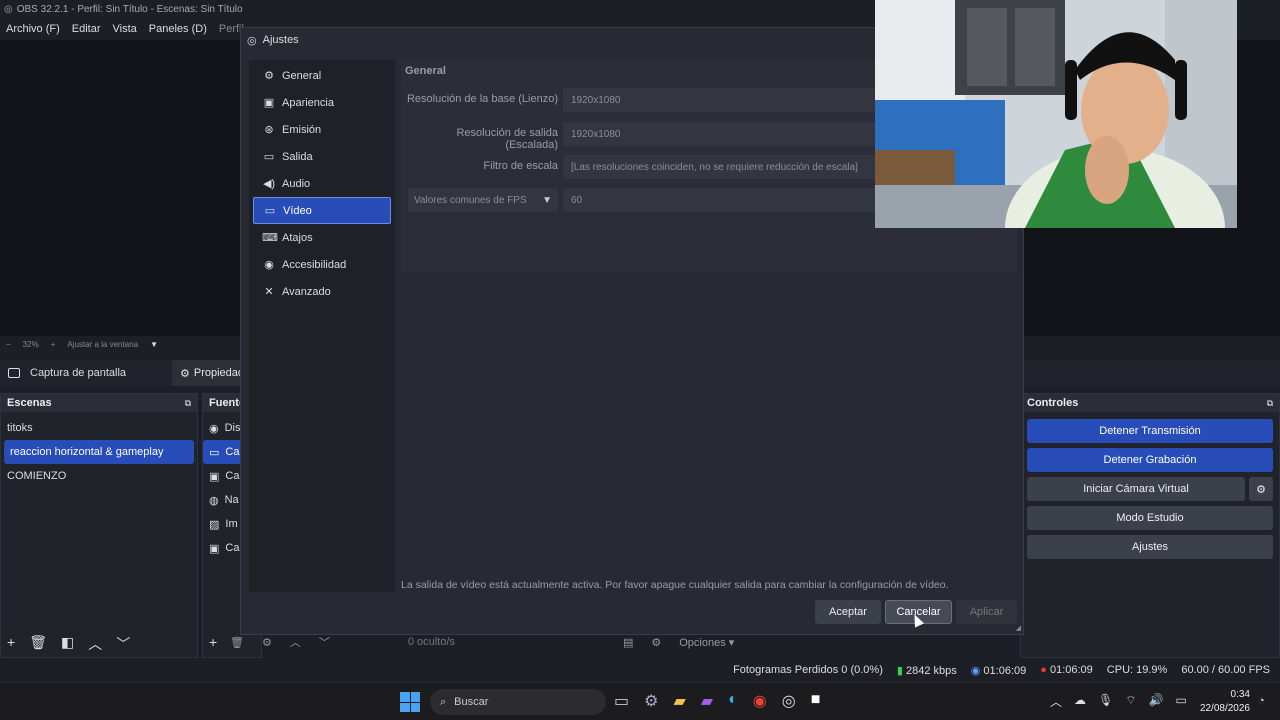 This screenshot has width=1280, height=720. What do you see at coordinates (518, 702) in the screenshot?
I see `taskbar-search: ⌕ Buscar` at bounding box center [518, 702].